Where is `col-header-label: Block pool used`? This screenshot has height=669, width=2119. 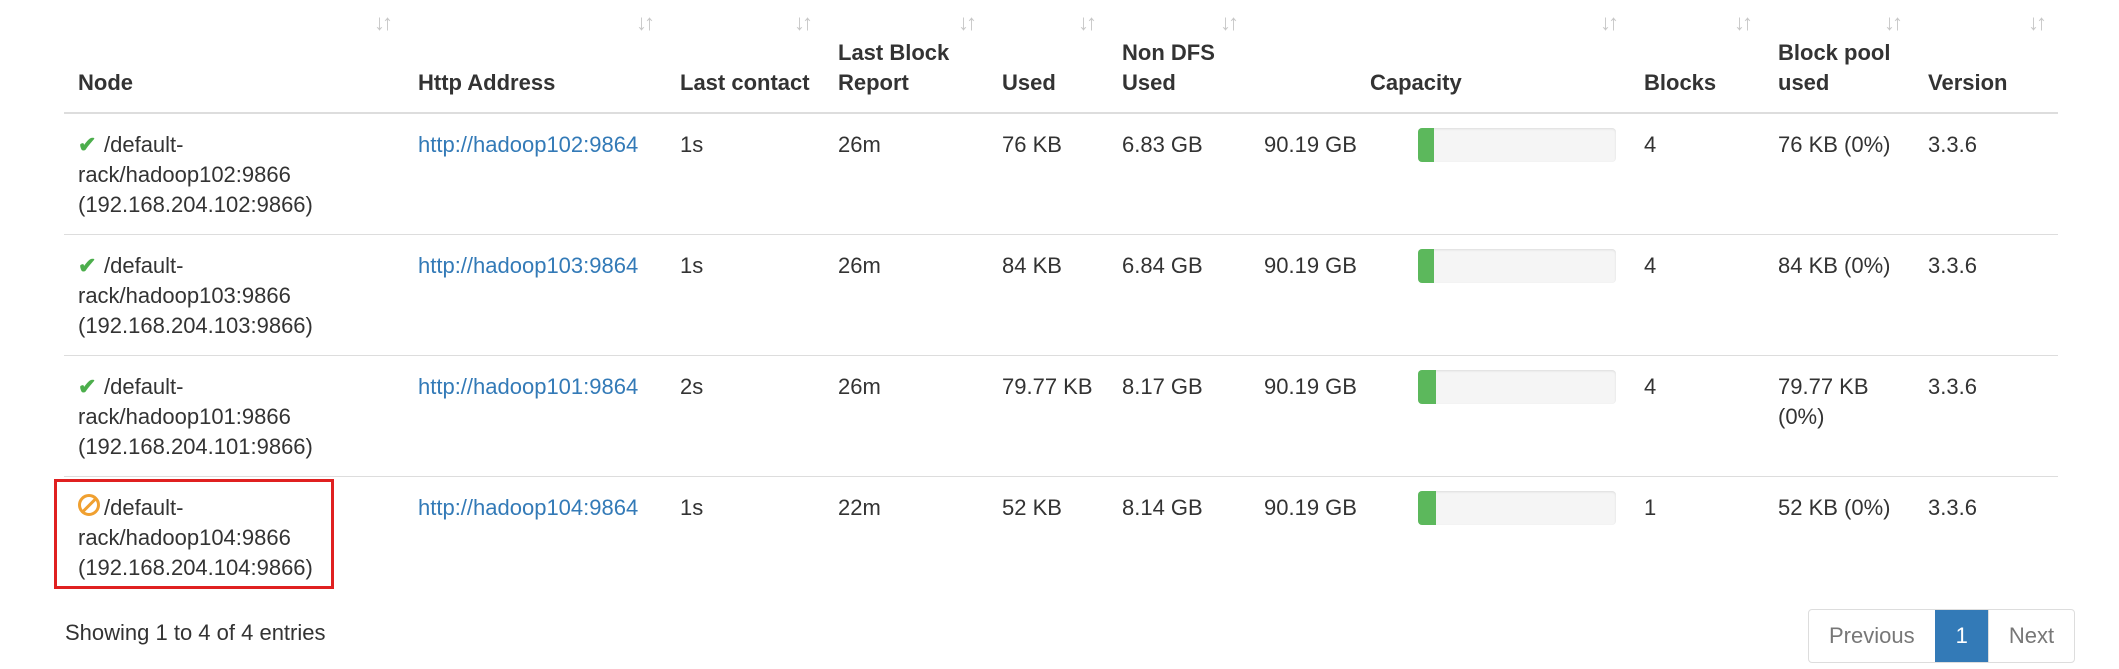 col-header-label: Block pool used is located at coordinates (1834, 67).